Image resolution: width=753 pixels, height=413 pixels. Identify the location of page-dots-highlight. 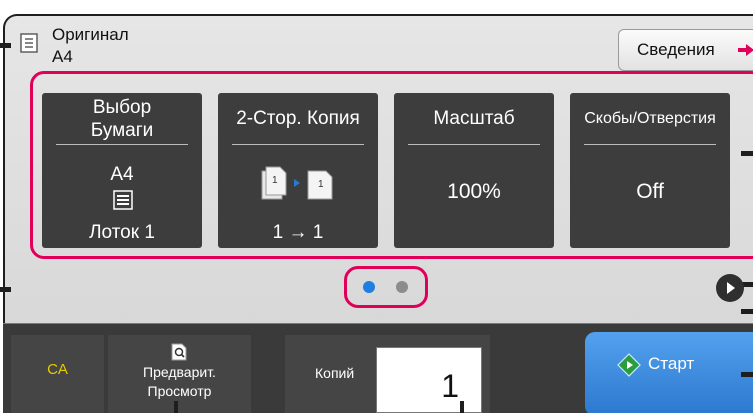
(386, 287).